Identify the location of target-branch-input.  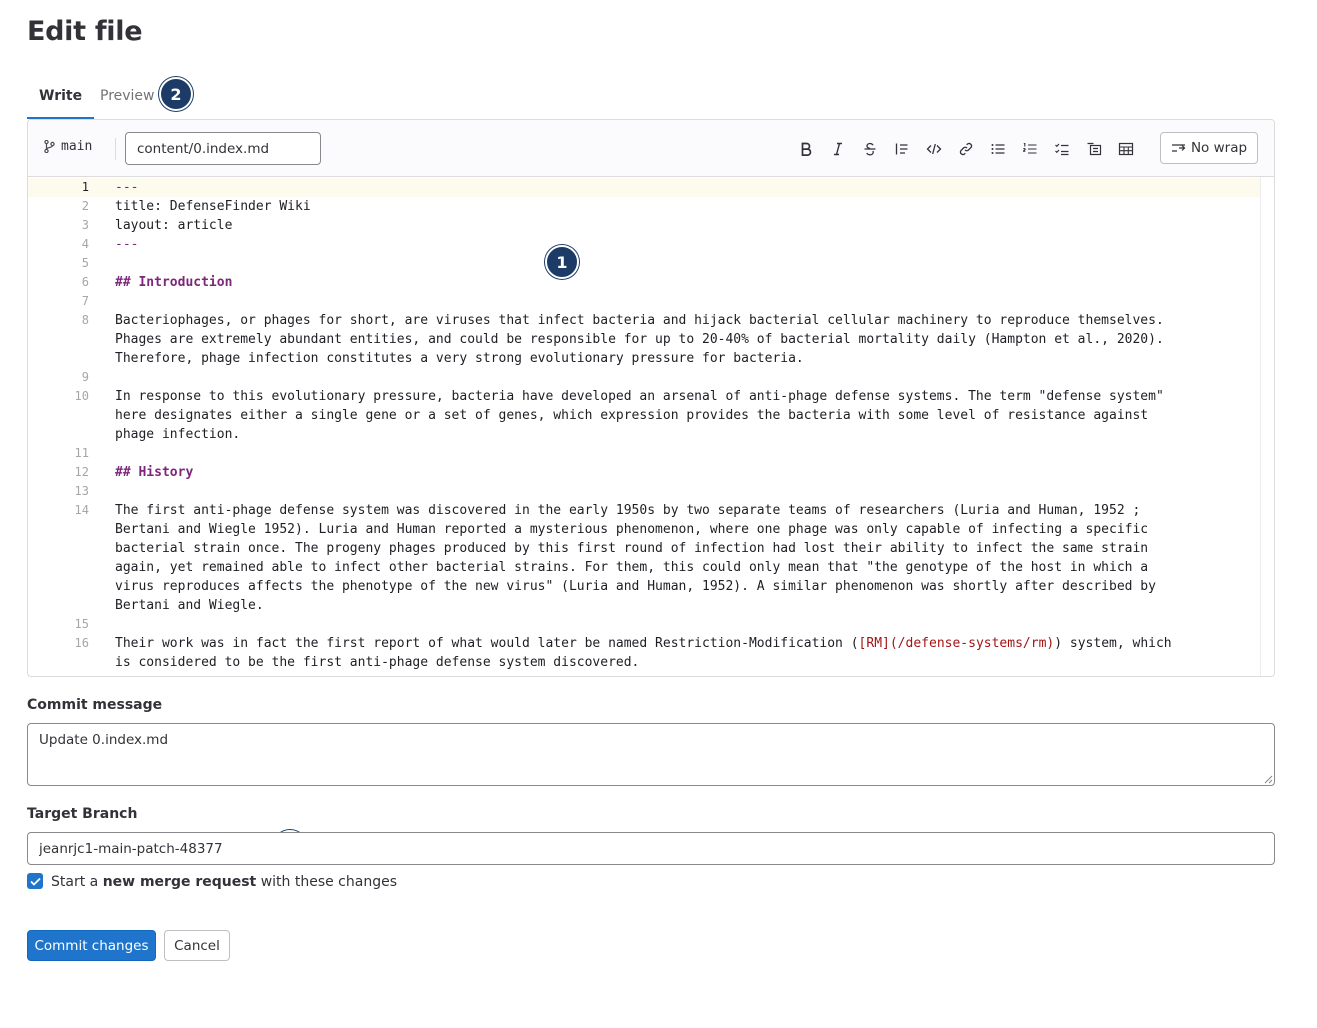
(651, 848).